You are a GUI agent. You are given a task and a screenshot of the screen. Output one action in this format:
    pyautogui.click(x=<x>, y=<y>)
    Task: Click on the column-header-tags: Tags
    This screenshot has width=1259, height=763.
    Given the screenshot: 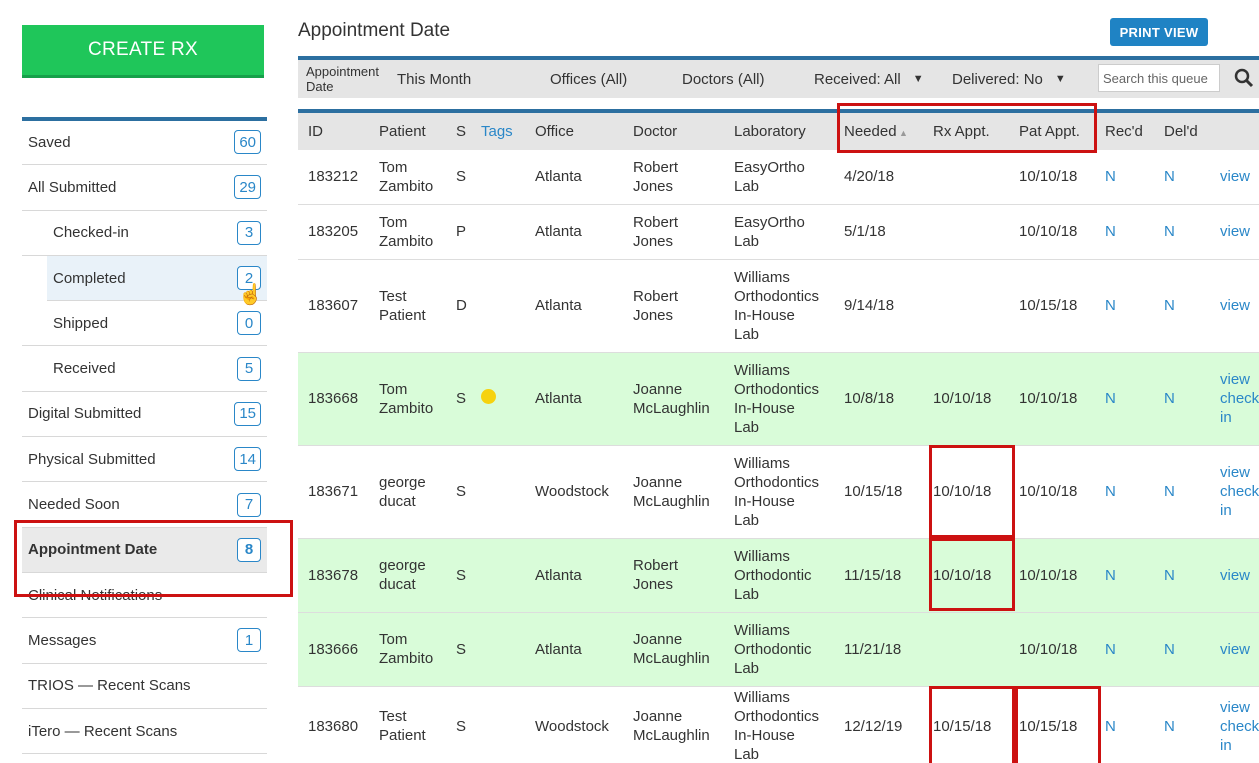 What is the action you would take?
    pyautogui.click(x=498, y=131)
    